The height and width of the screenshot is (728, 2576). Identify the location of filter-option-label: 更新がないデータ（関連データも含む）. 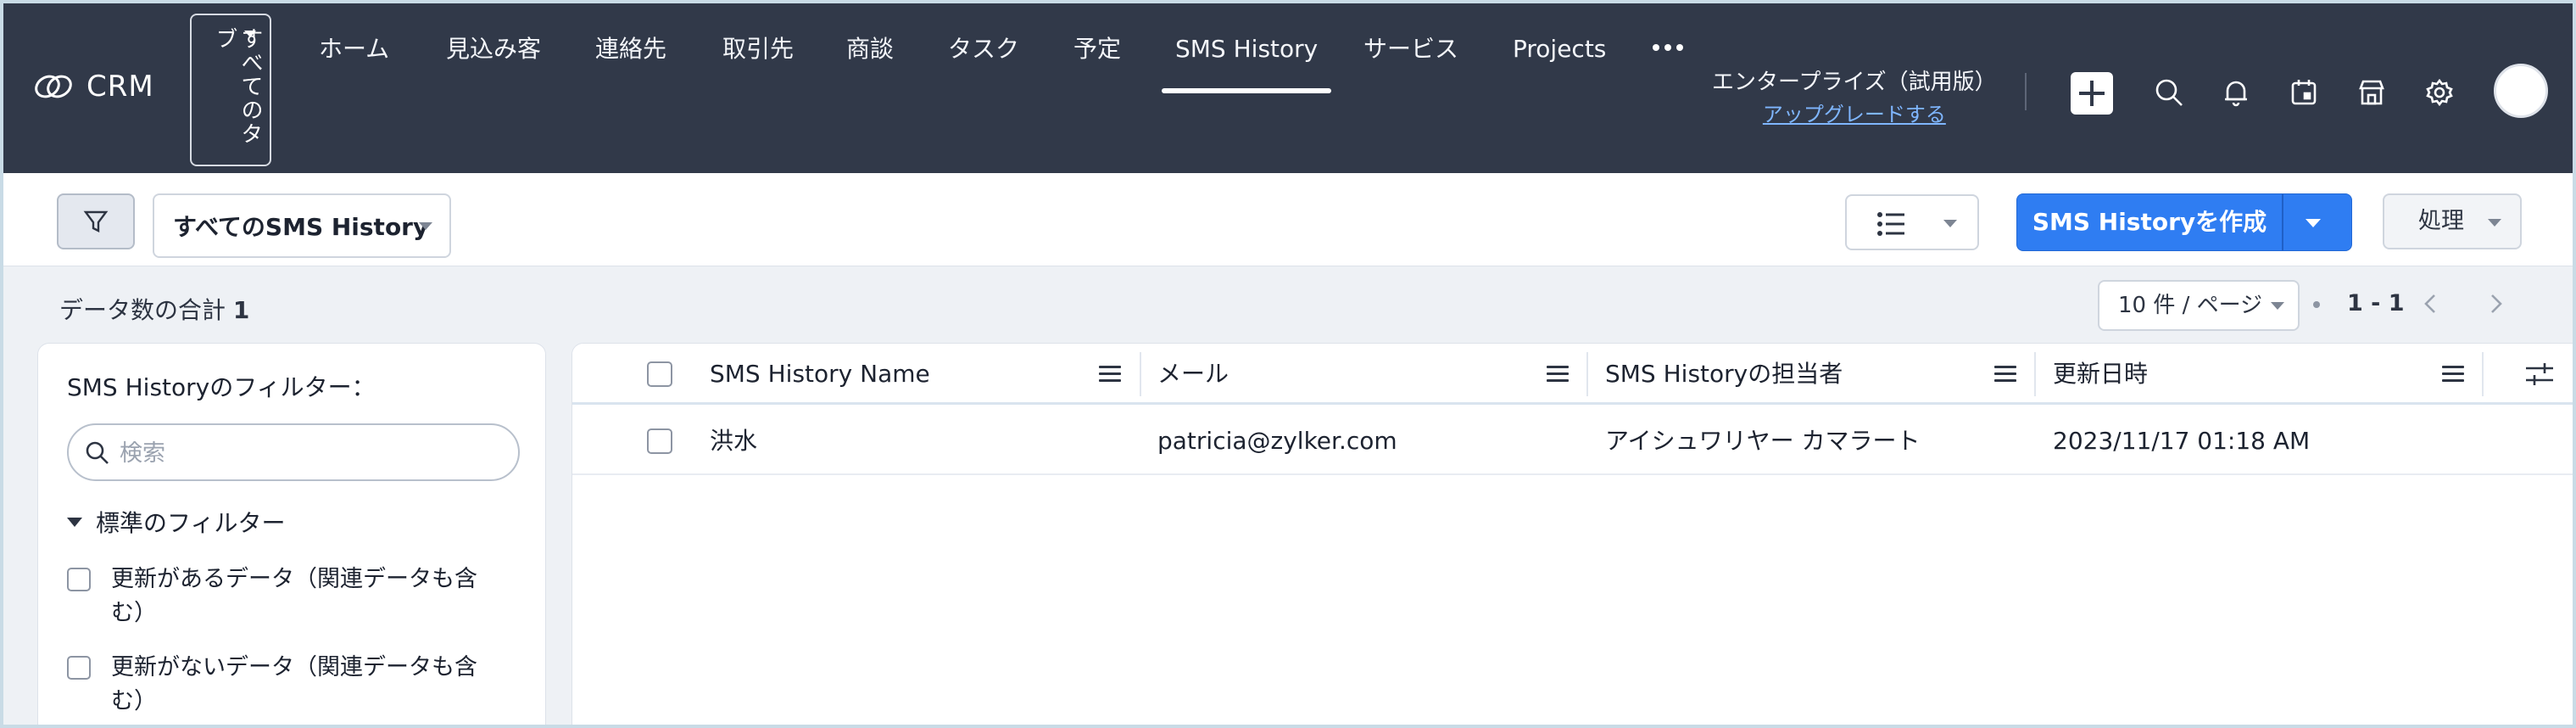
(294, 684).